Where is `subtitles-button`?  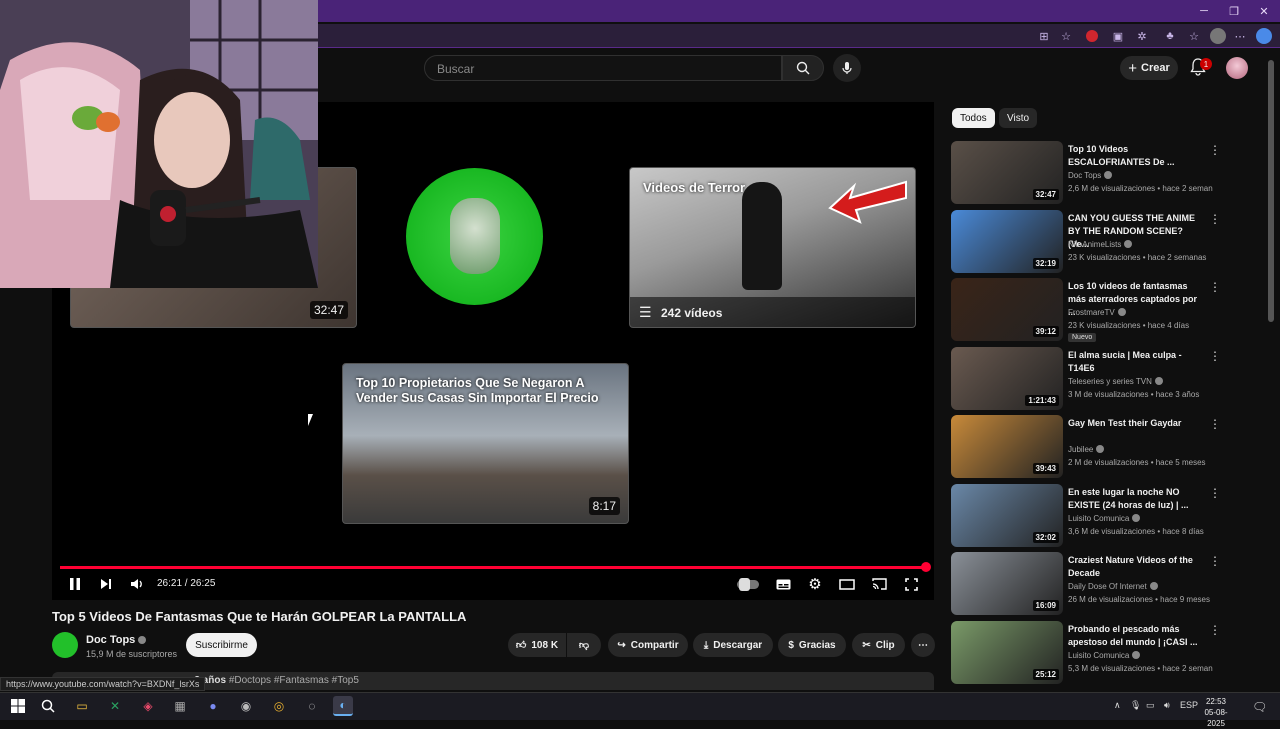
subtitles-button is located at coordinates (783, 584).